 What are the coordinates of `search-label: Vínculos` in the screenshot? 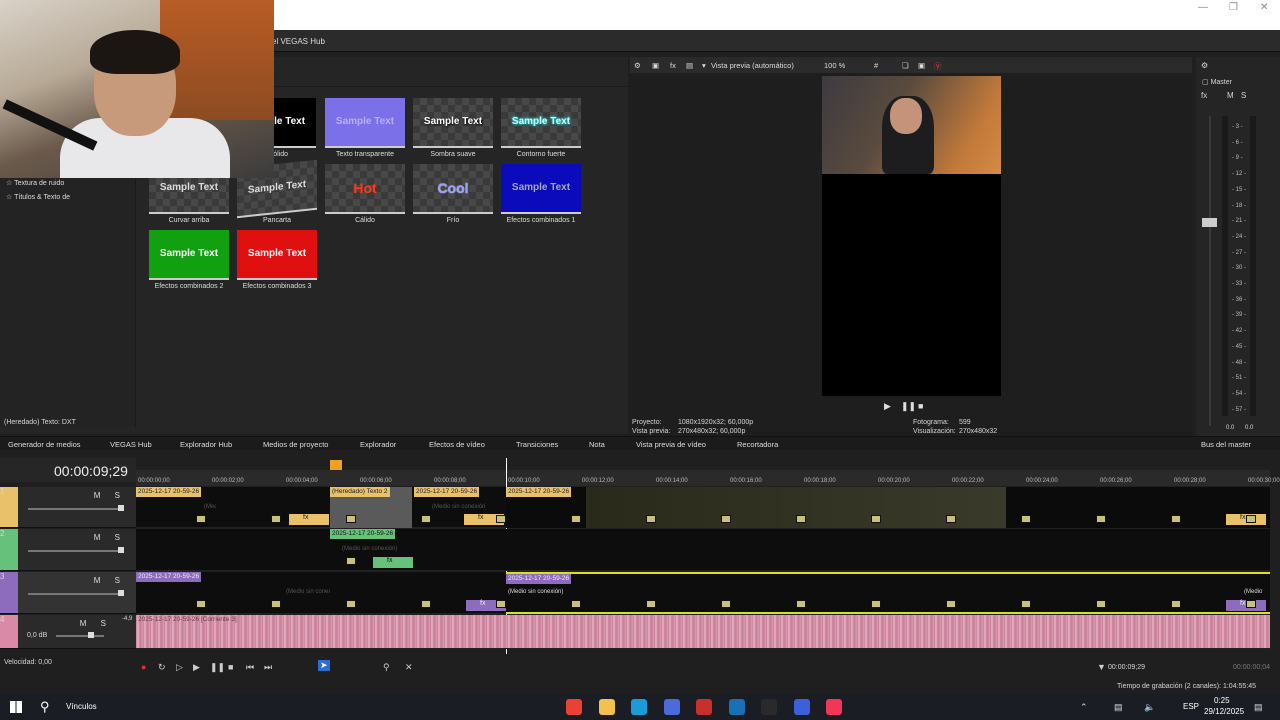 It's located at (81, 706).